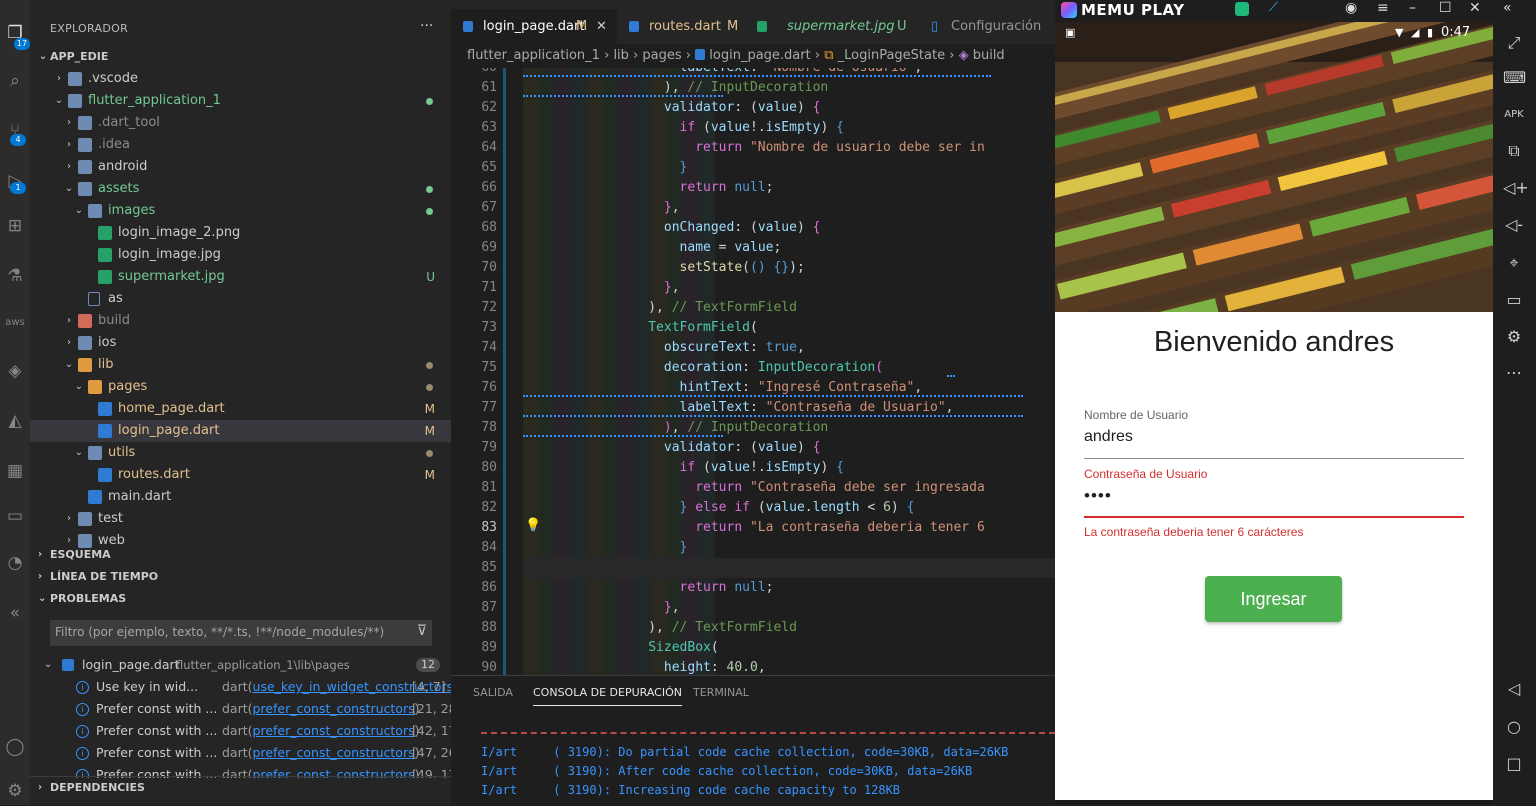  What do you see at coordinates (15, 371) in the screenshot?
I see `python-icon: ◈` at bounding box center [15, 371].